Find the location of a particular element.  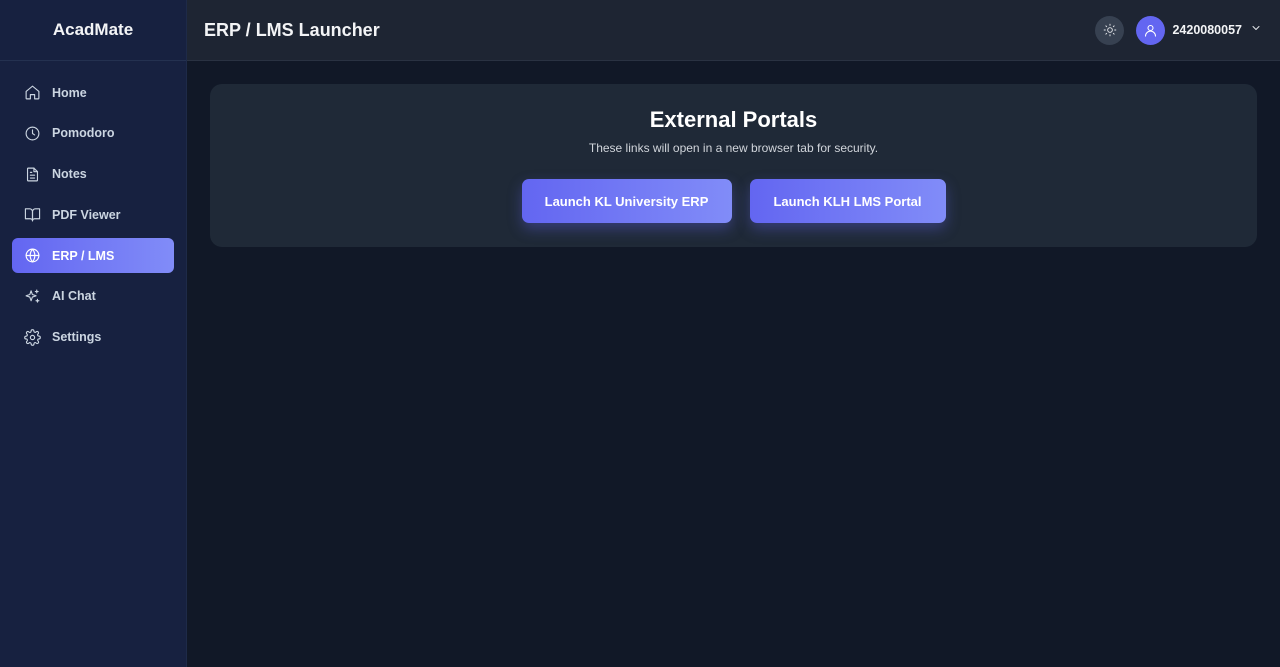

sidebar-item-notes: Notes is located at coordinates (93, 174).